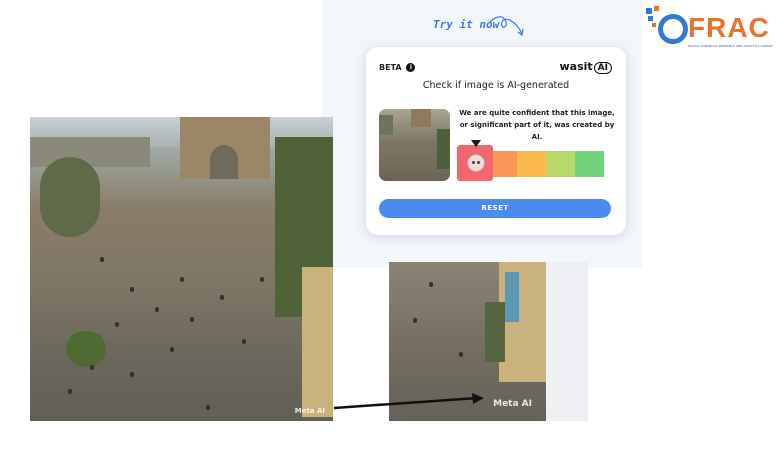 The width and height of the screenshot is (777, 470). Describe the element at coordinates (495, 208) in the screenshot. I see `reset-button: RESET` at that location.